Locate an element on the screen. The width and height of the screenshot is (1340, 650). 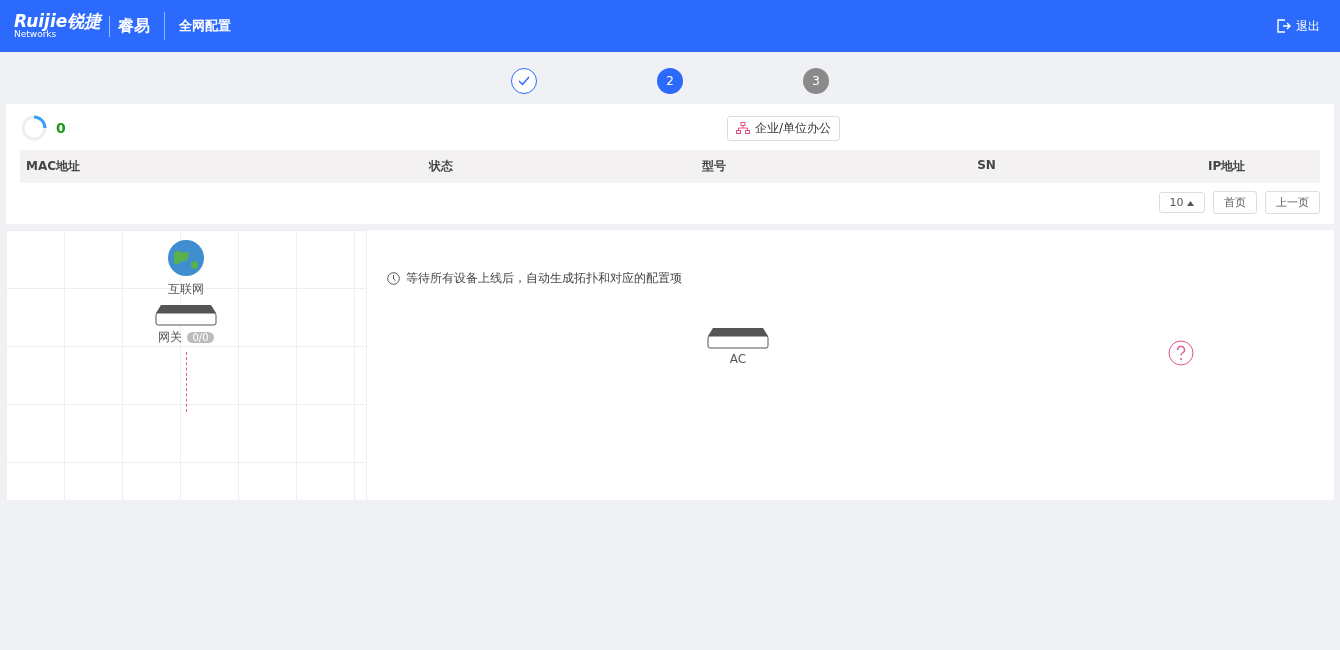
product-name: 睿易 is located at coordinates (130, 26).